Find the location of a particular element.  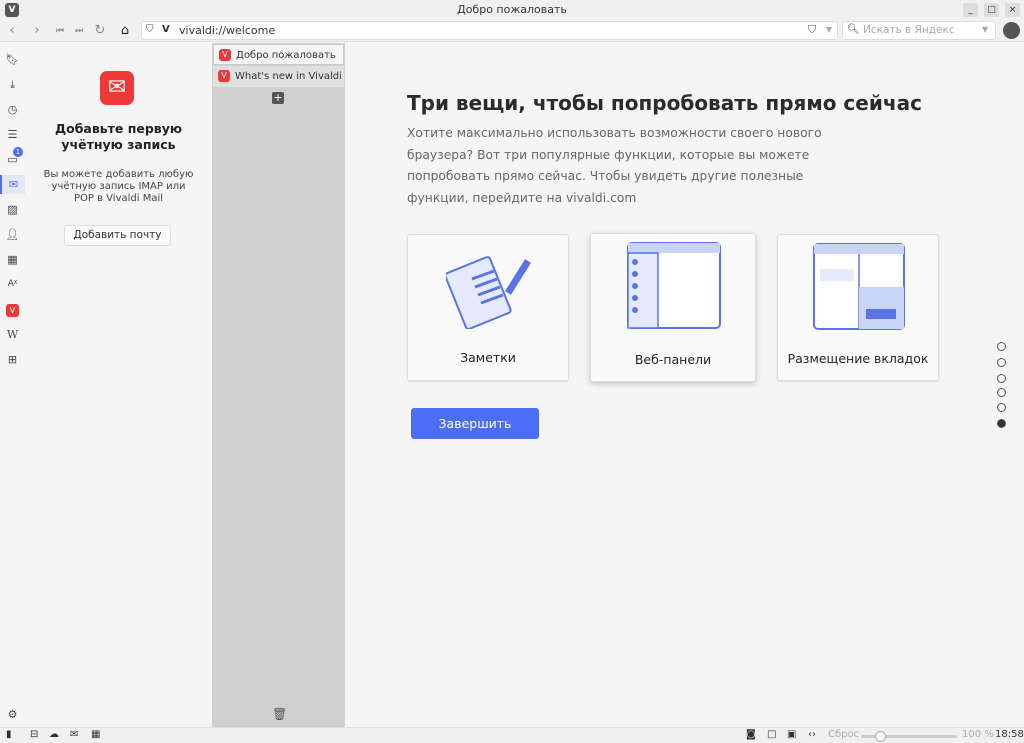

panel-sidebar: 🔖︎ ⤓ ◷ ☰ ▭ 1 ✉ ▨ 👤︎ ▦ Aᵡ V W ⊞ ⚙ is located at coordinates (12, 385).